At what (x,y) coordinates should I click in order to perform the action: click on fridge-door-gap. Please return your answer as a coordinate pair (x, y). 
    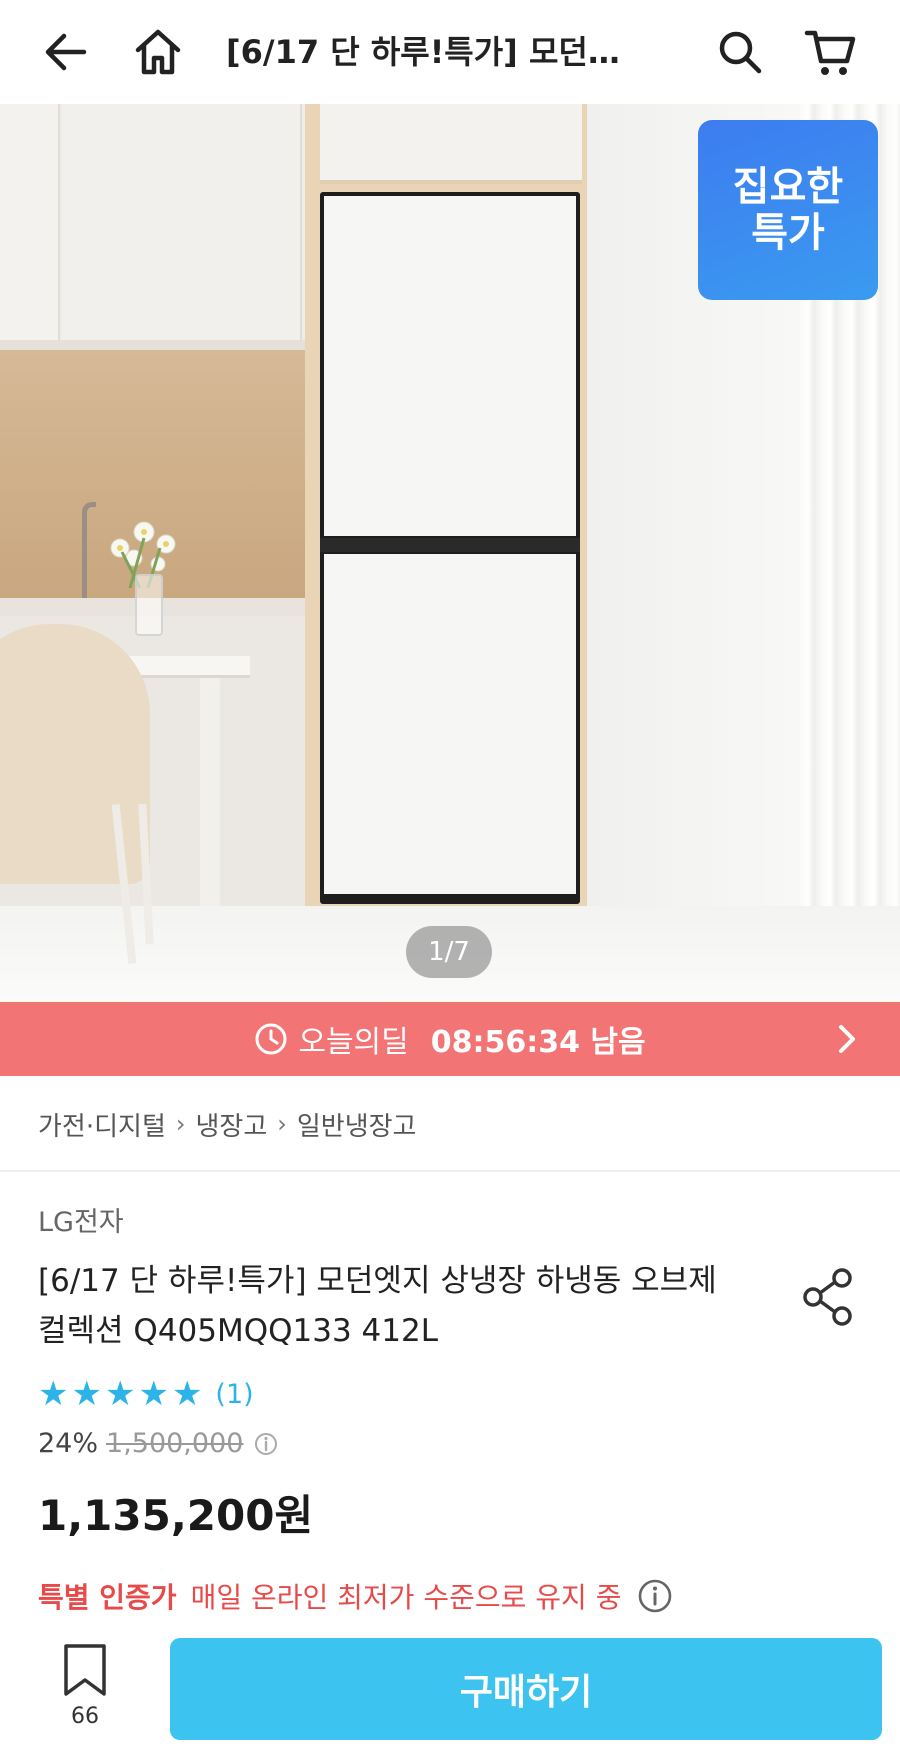
    Looking at the image, I should click on (450, 545).